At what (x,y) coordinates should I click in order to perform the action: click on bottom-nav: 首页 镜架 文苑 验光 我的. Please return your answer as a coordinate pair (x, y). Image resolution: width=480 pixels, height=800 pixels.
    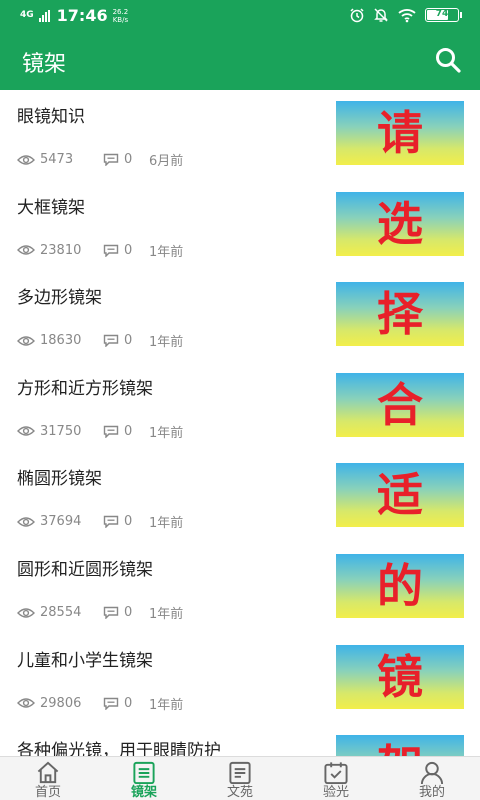
    Looking at the image, I should click on (240, 778).